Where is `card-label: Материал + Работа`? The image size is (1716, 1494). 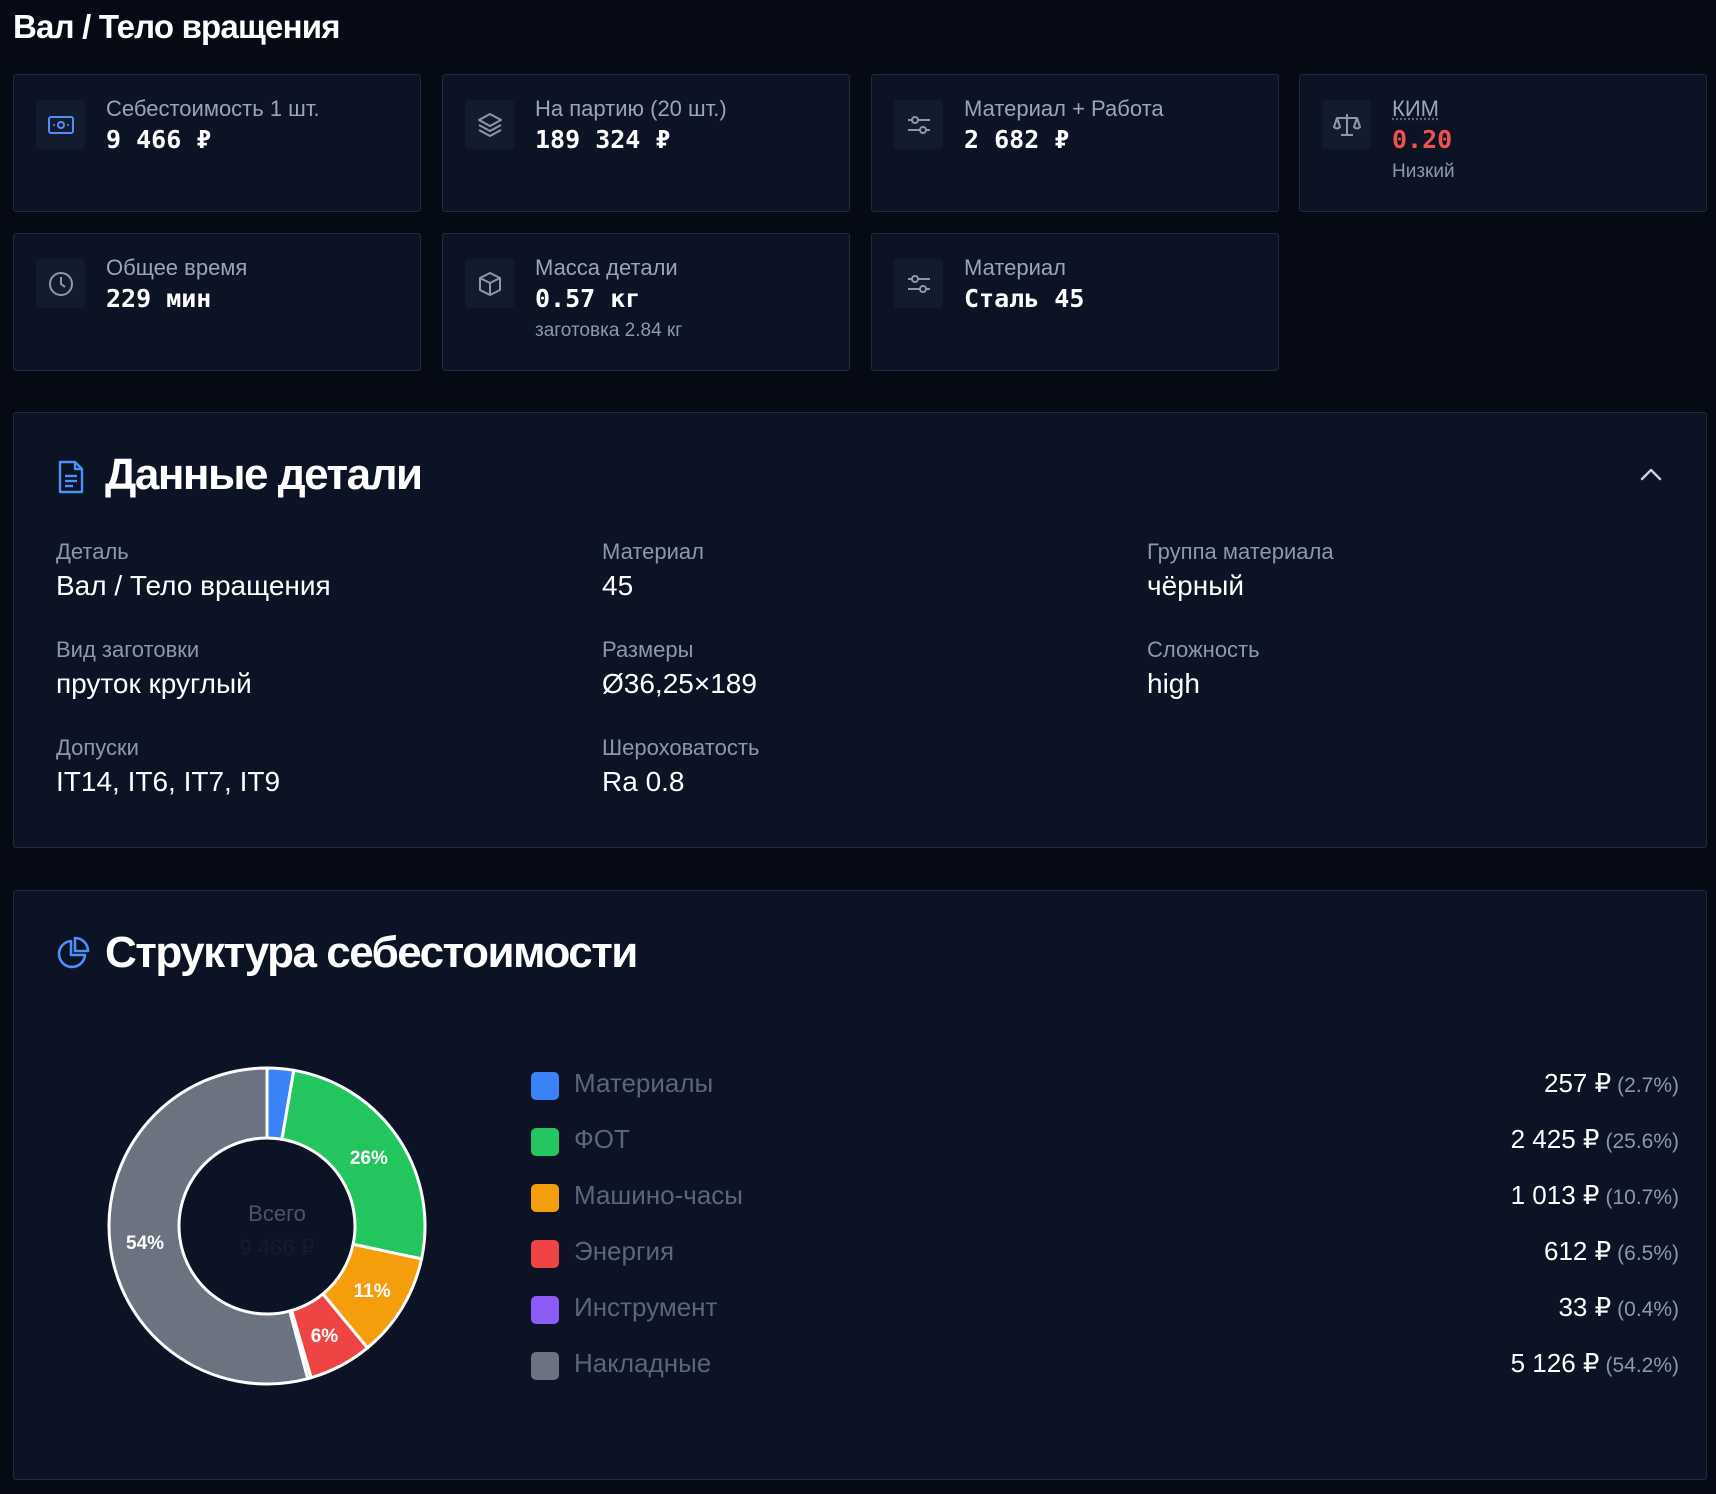 card-label: Материал + Работа is located at coordinates (1064, 108).